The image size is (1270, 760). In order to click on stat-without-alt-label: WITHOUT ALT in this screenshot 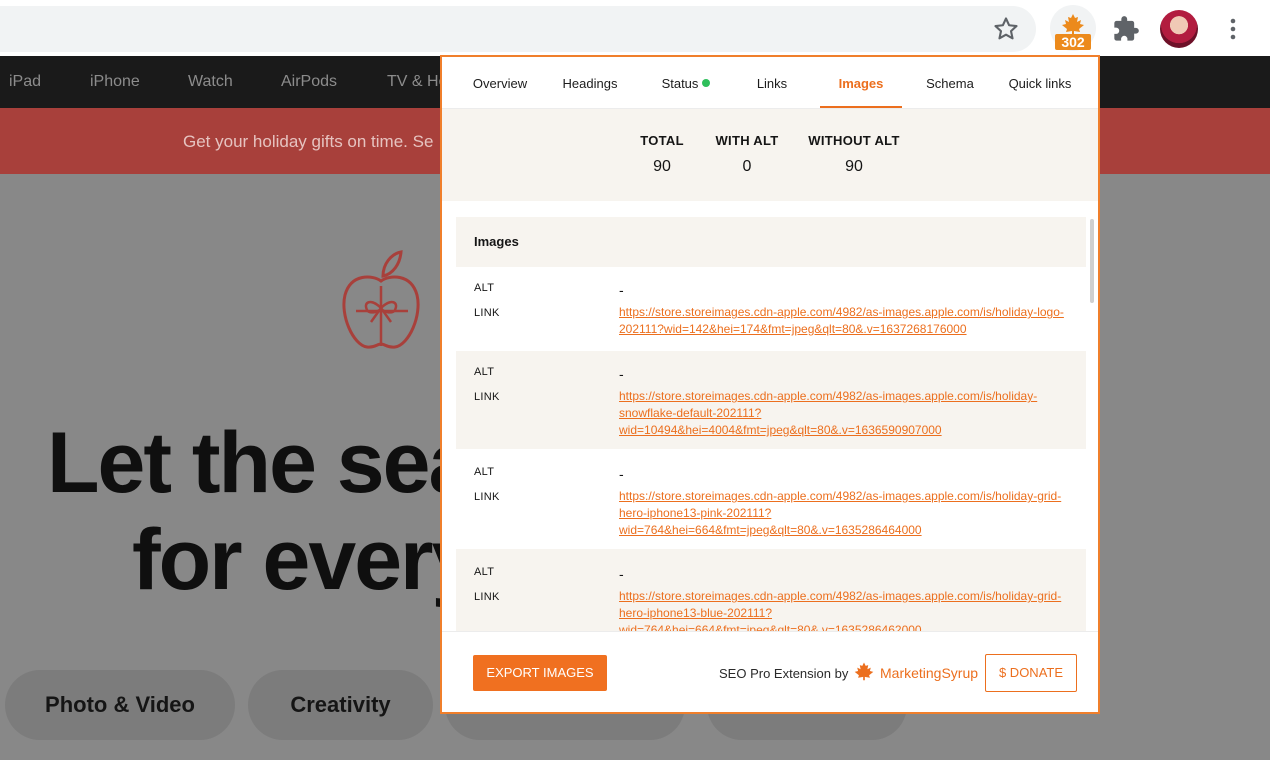, I will do `click(854, 140)`.